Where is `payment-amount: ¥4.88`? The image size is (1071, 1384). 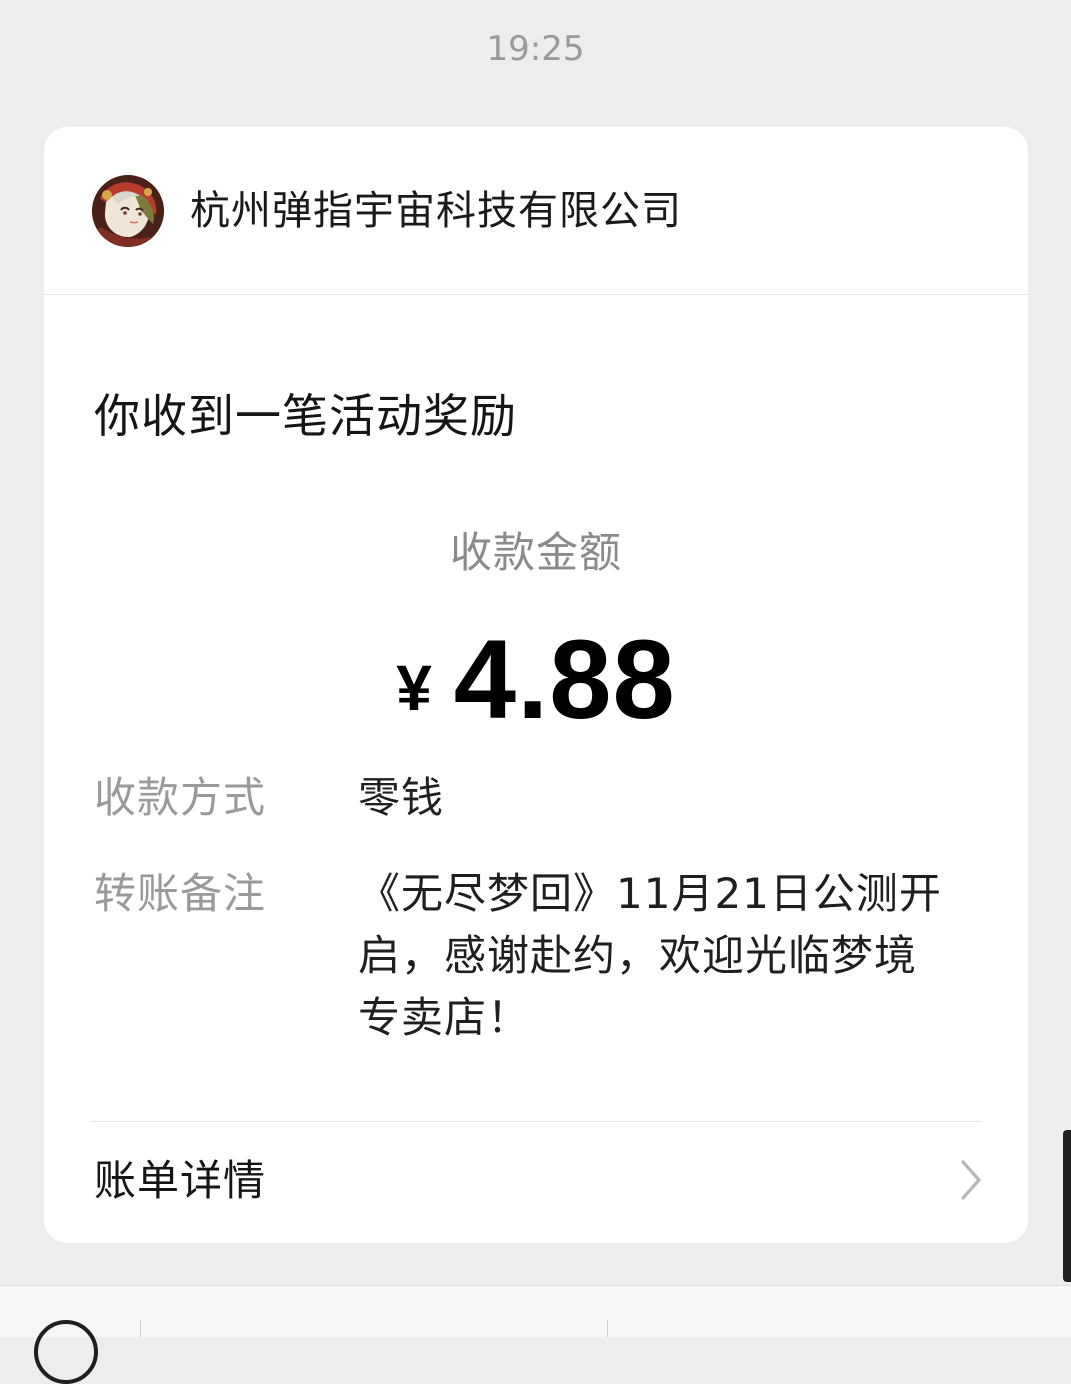
payment-amount: ¥4.88 is located at coordinates (536, 696).